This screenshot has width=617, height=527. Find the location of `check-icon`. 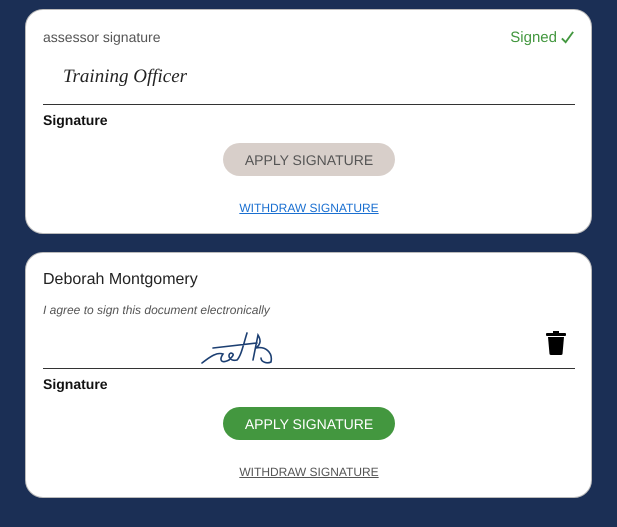

check-icon is located at coordinates (567, 37).